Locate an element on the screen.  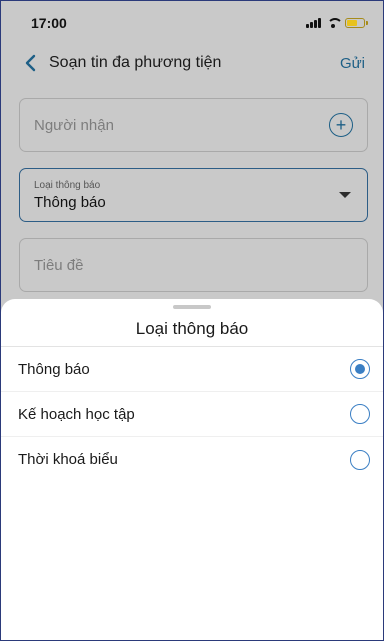
status-time: 17:00 is located at coordinates (49, 23).